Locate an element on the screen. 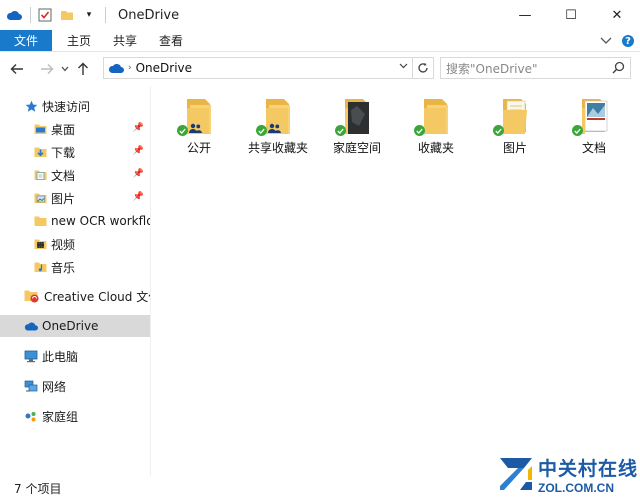  recent-locations-button is located at coordinates (65, 69).